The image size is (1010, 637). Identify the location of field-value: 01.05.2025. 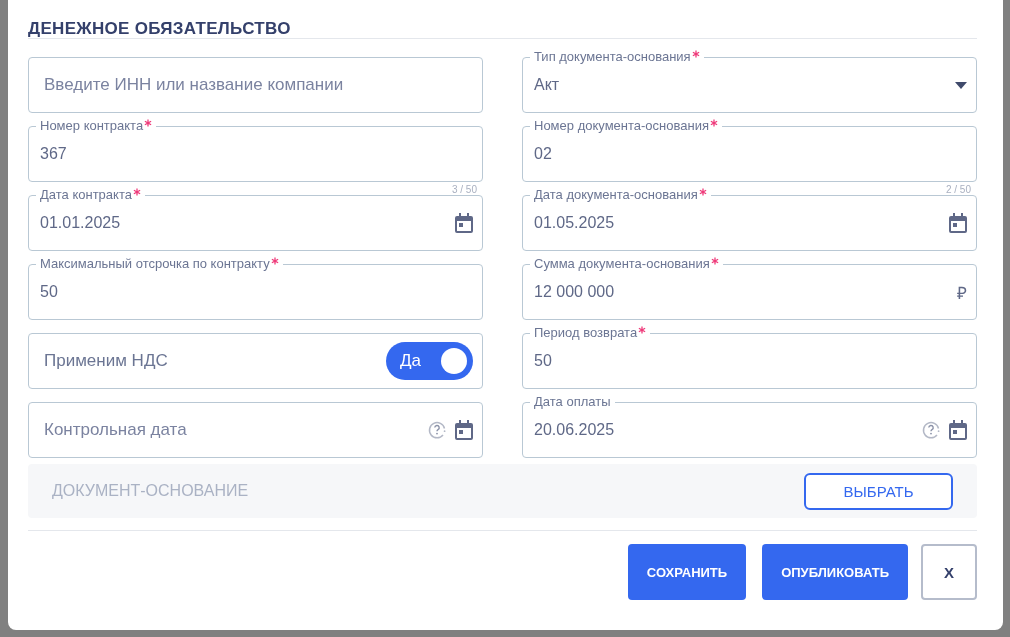
(574, 223).